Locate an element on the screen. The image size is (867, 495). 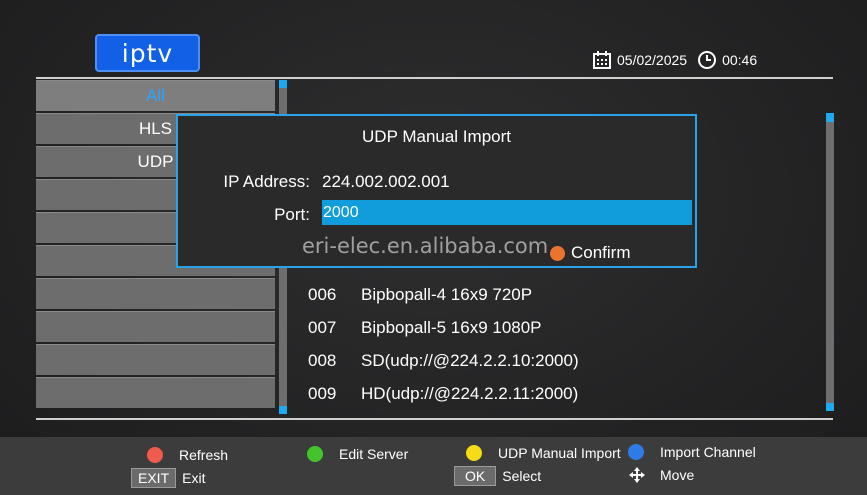
scroll-end-marker is located at coordinates (830, 407).